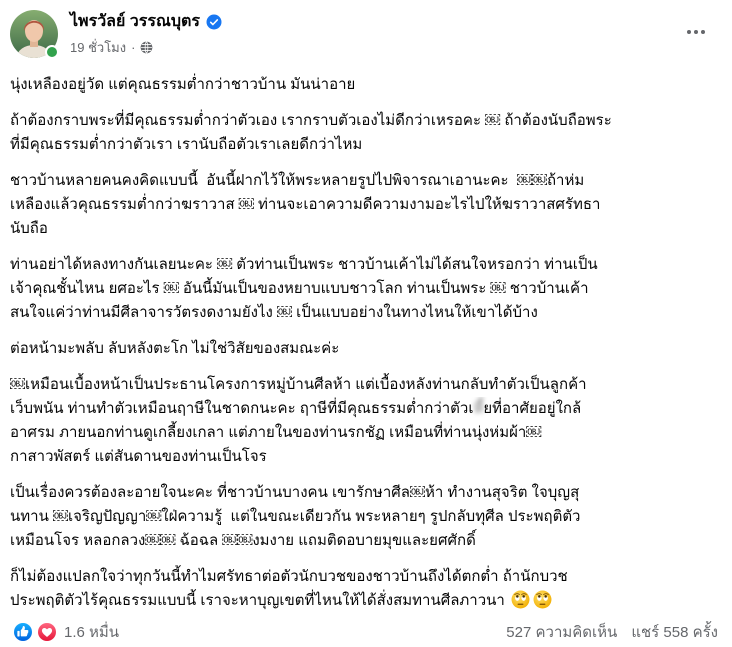 The image size is (732, 647). Describe the element at coordinates (478, 408) in the screenshot. I see `blurred-text: หี้` at that location.